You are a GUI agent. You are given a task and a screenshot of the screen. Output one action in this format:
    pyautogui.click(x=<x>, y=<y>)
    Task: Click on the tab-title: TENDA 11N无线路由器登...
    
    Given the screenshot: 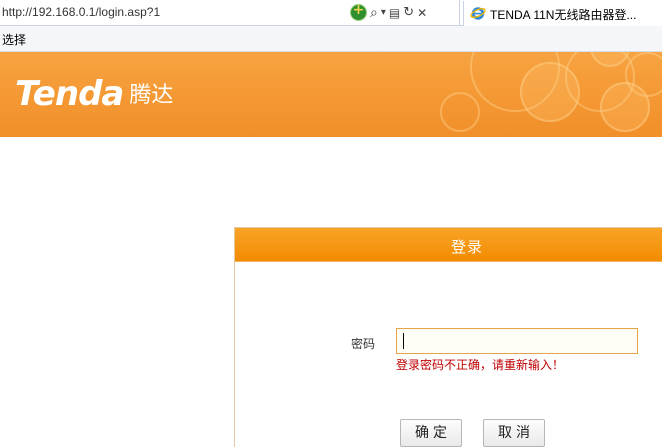 What is the action you would take?
    pyautogui.click(x=563, y=15)
    